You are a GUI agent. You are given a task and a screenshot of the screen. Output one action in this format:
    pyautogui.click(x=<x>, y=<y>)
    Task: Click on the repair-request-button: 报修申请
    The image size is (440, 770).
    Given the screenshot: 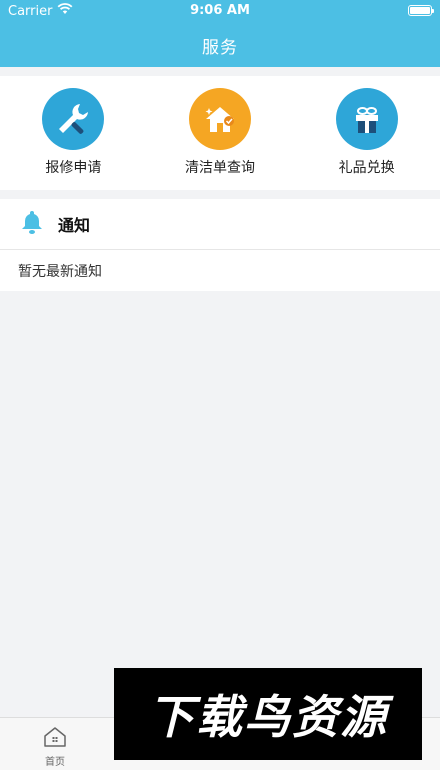 What is the action you would take?
    pyautogui.click(x=73, y=132)
    